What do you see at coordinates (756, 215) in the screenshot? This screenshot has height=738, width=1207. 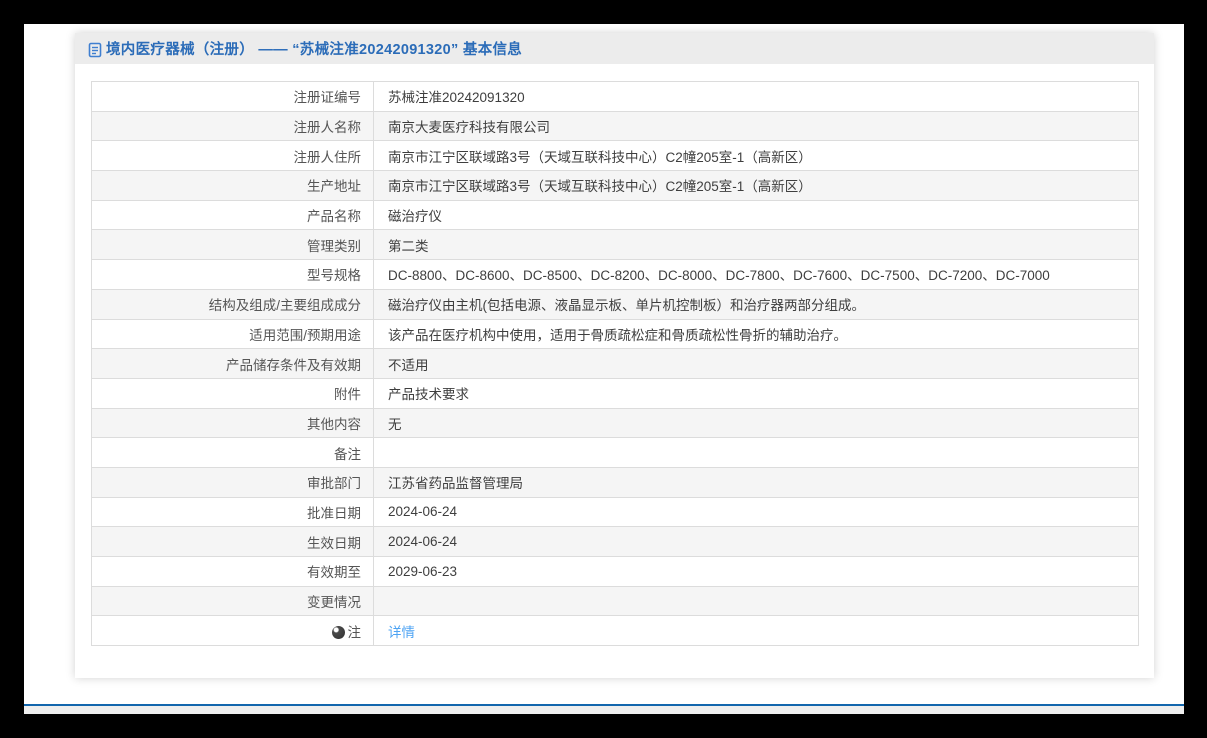 I see `row-value: 磁治疗仪` at bounding box center [756, 215].